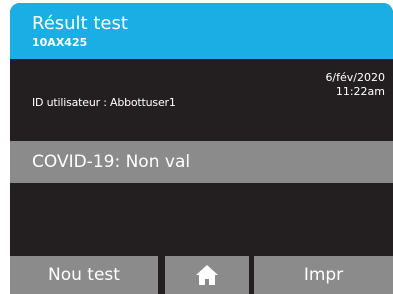 Image resolution: width=393 pixels, height=294 pixels. I want to click on date-label: 6/fév/2020, so click(355, 77).